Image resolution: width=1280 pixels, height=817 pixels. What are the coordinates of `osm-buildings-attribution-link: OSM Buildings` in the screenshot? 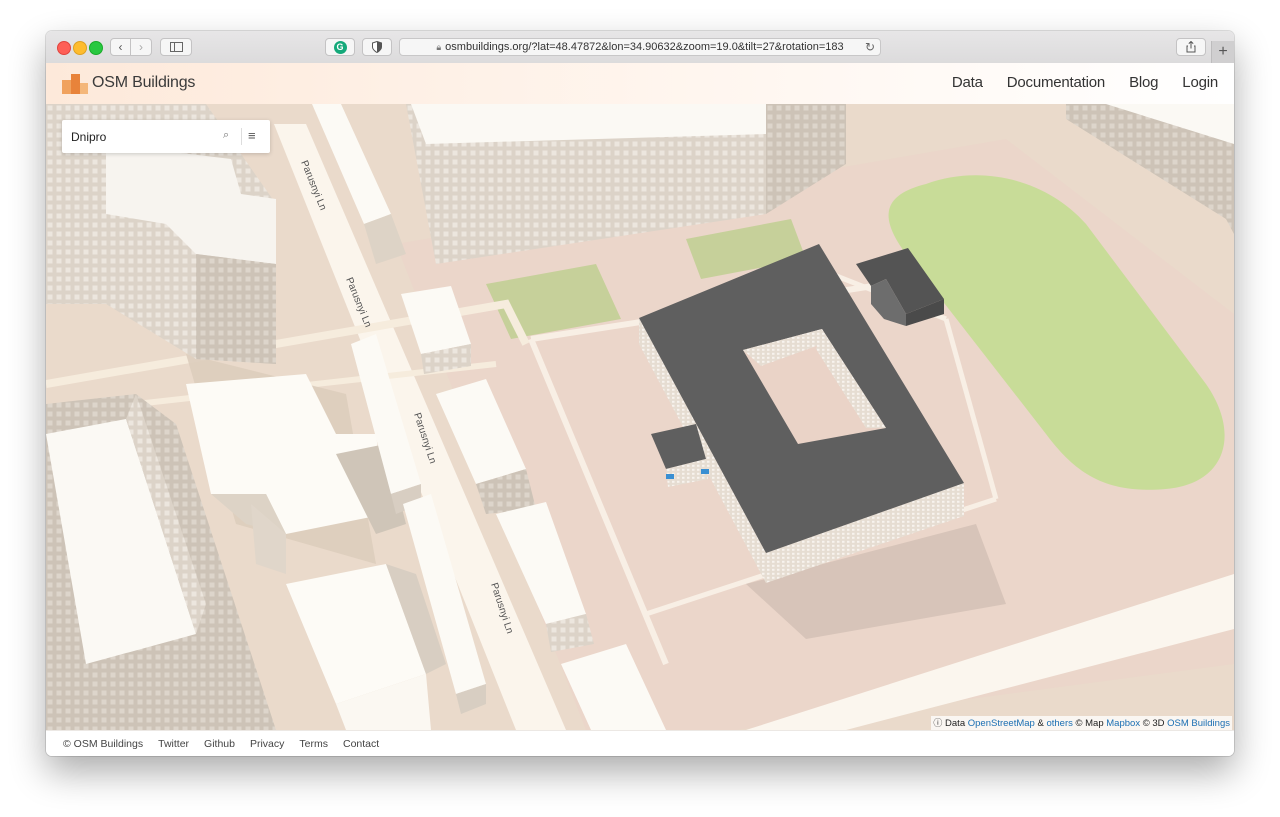 It's located at (1198, 723).